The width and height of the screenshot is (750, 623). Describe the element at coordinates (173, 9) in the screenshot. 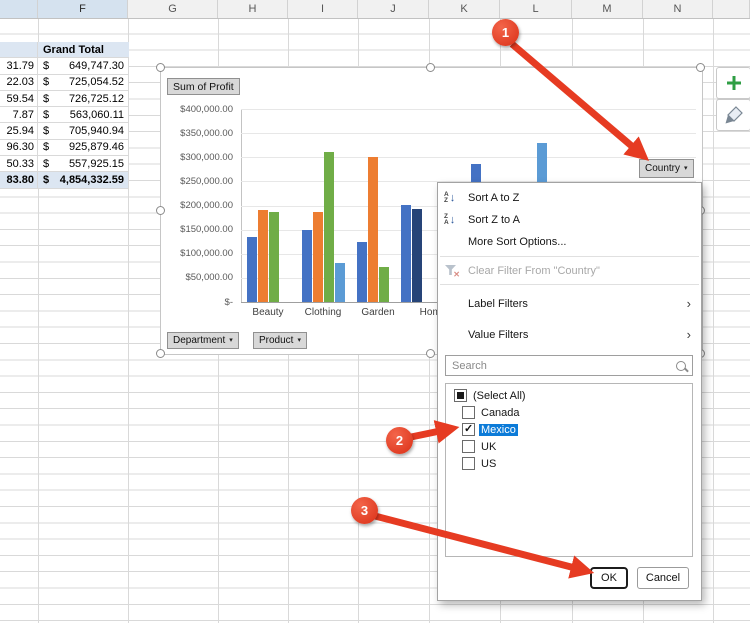

I see `column-header-g: G` at that location.